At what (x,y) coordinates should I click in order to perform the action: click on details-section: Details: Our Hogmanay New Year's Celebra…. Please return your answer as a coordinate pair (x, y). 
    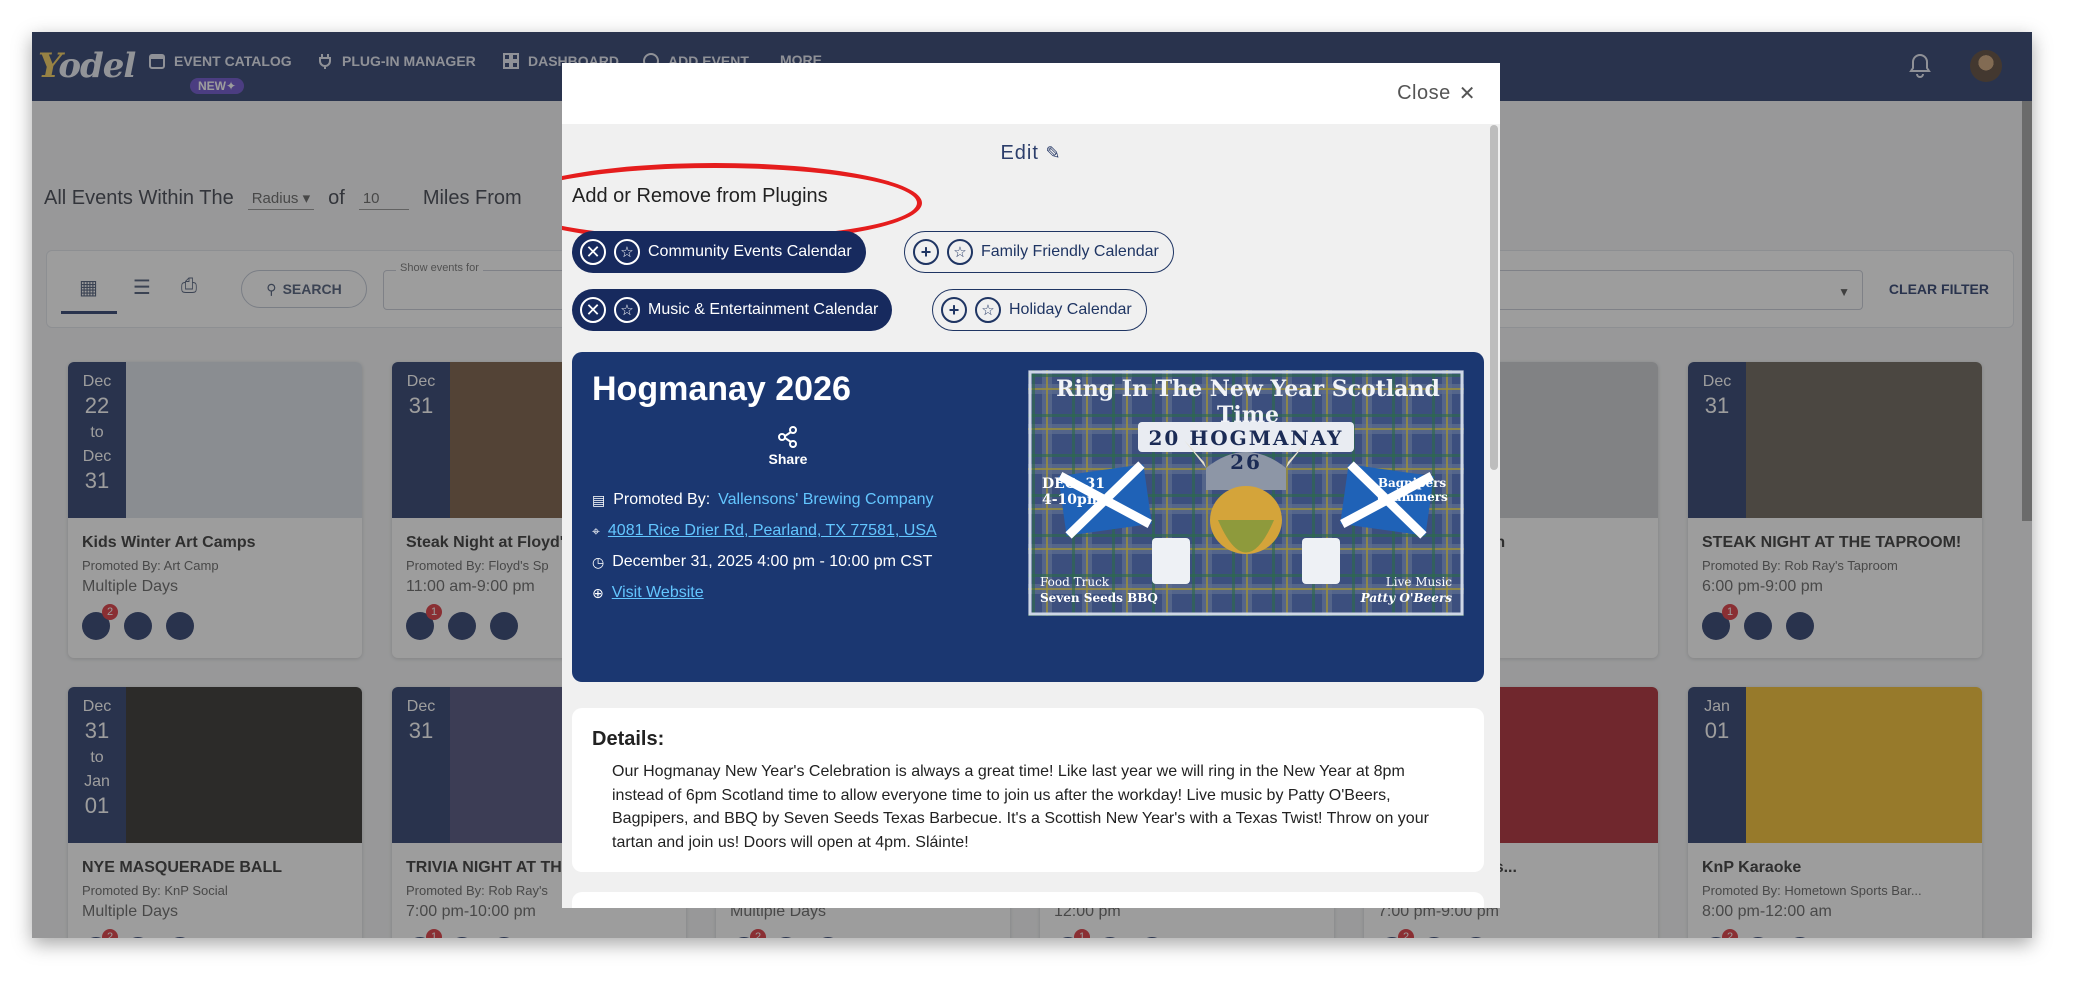
    Looking at the image, I should click on (1028, 790).